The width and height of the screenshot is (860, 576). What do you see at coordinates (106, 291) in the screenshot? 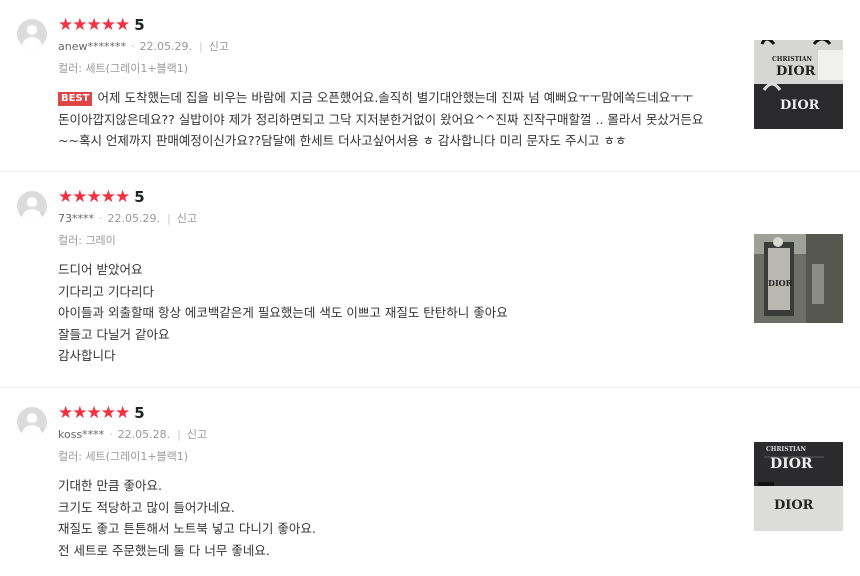
I see `review-line: 기다리고 기다리다` at bounding box center [106, 291].